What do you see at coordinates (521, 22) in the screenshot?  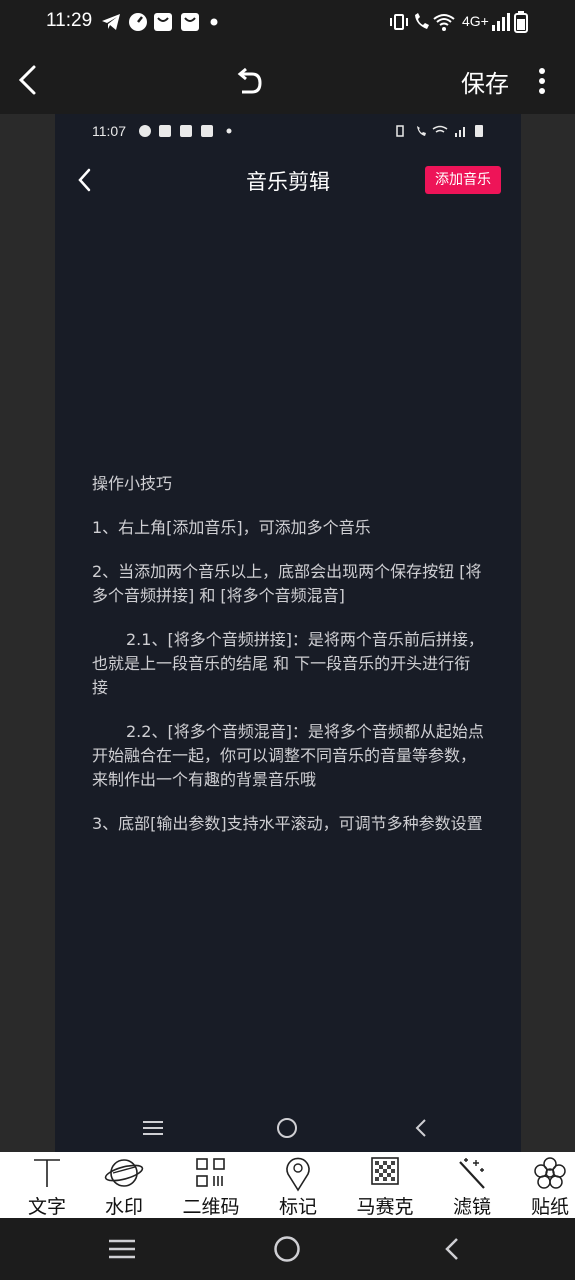 I see `battery-icon` at bounding box center [521, 22].